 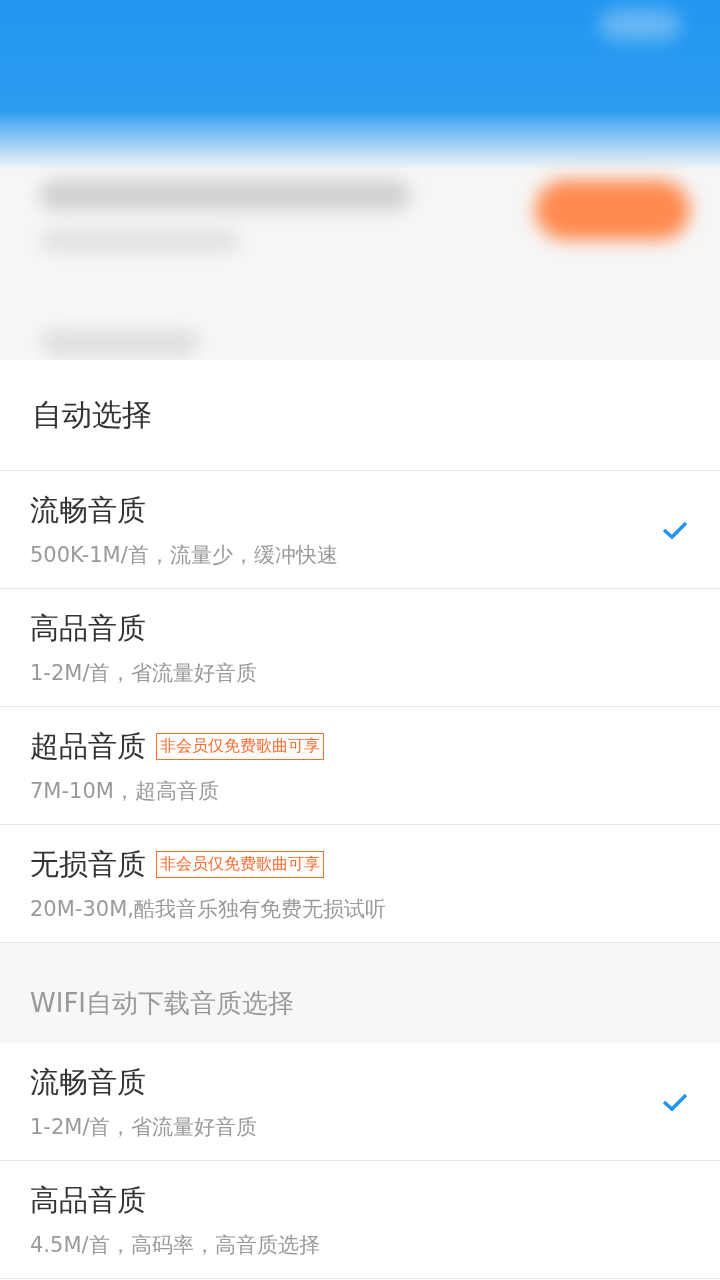 What do you see at coordinates (208, 909) in the screenshot?
I see `option-description: 20M-30M,酷我音乐独有免费无损试听` at bounding box center [208, 909].